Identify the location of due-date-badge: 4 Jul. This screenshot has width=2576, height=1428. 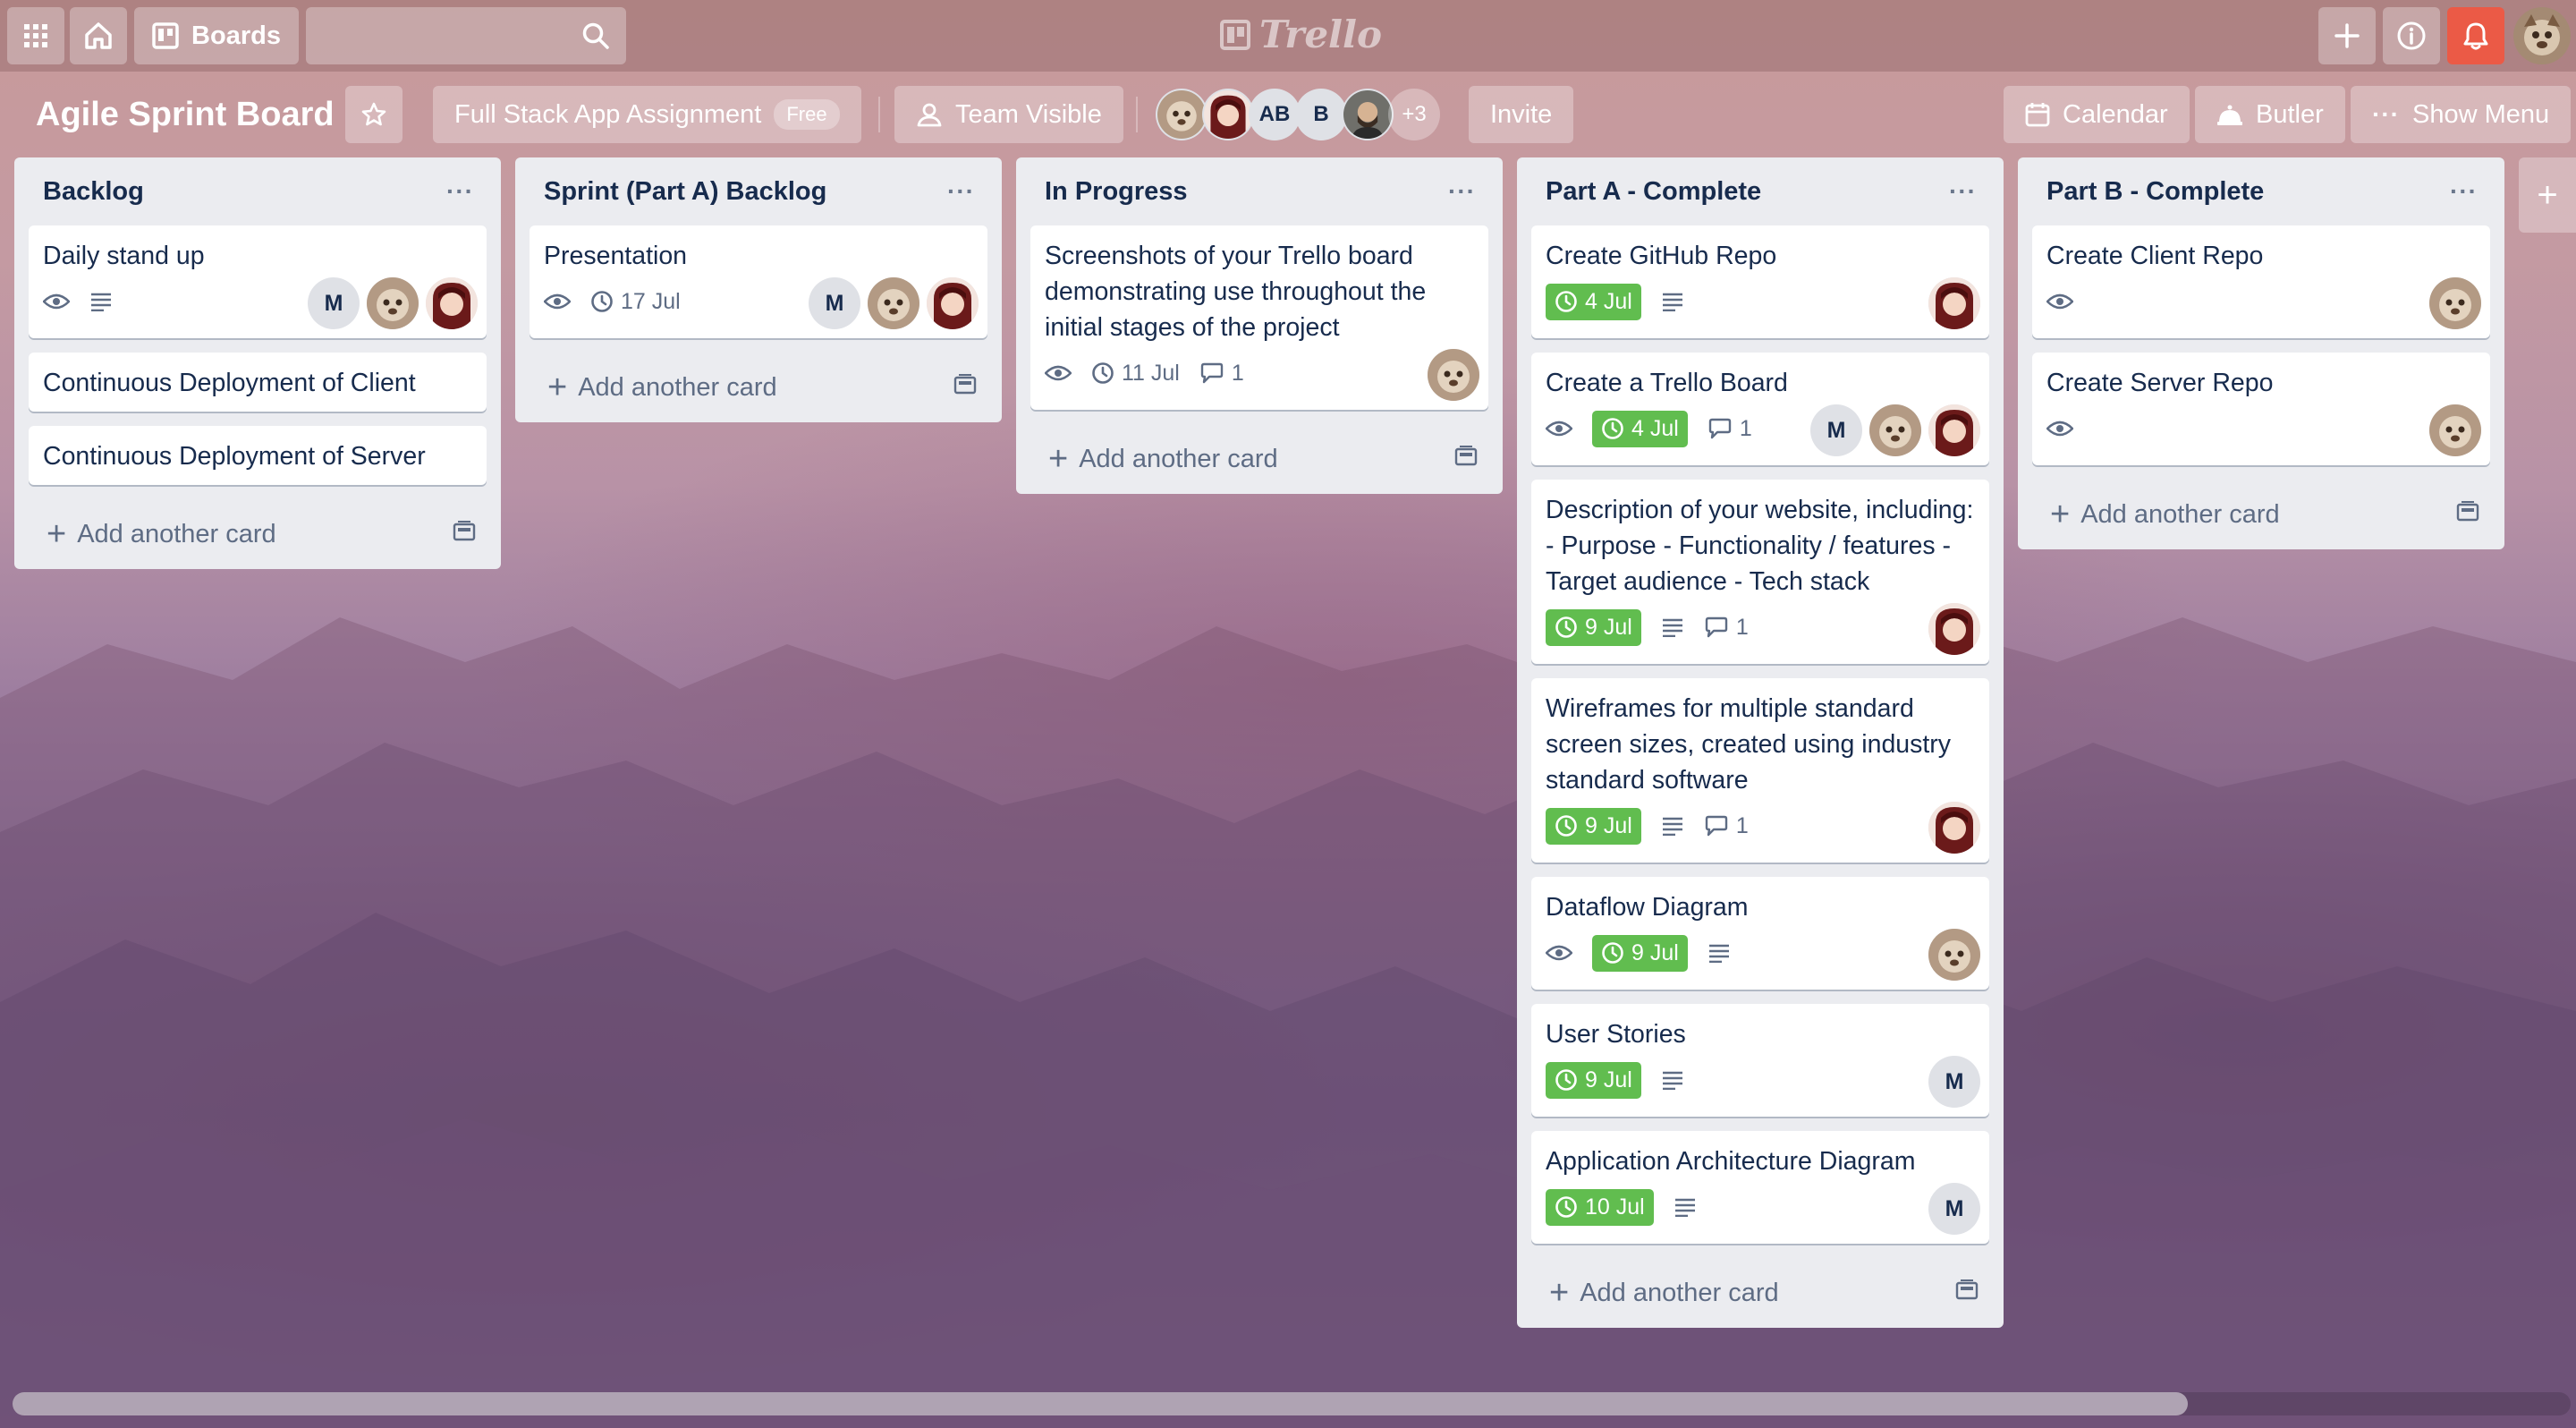
(1640, 428).